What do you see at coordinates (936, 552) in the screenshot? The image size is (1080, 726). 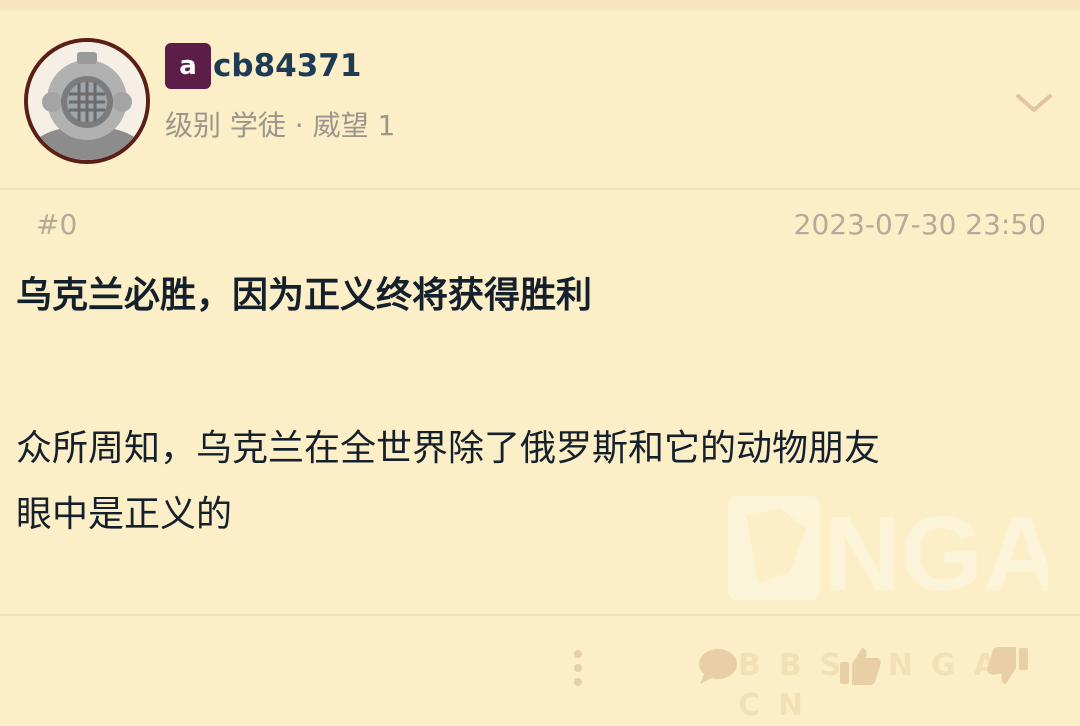 I see `watermark-text: NGA` at bounding box center [936, 552].